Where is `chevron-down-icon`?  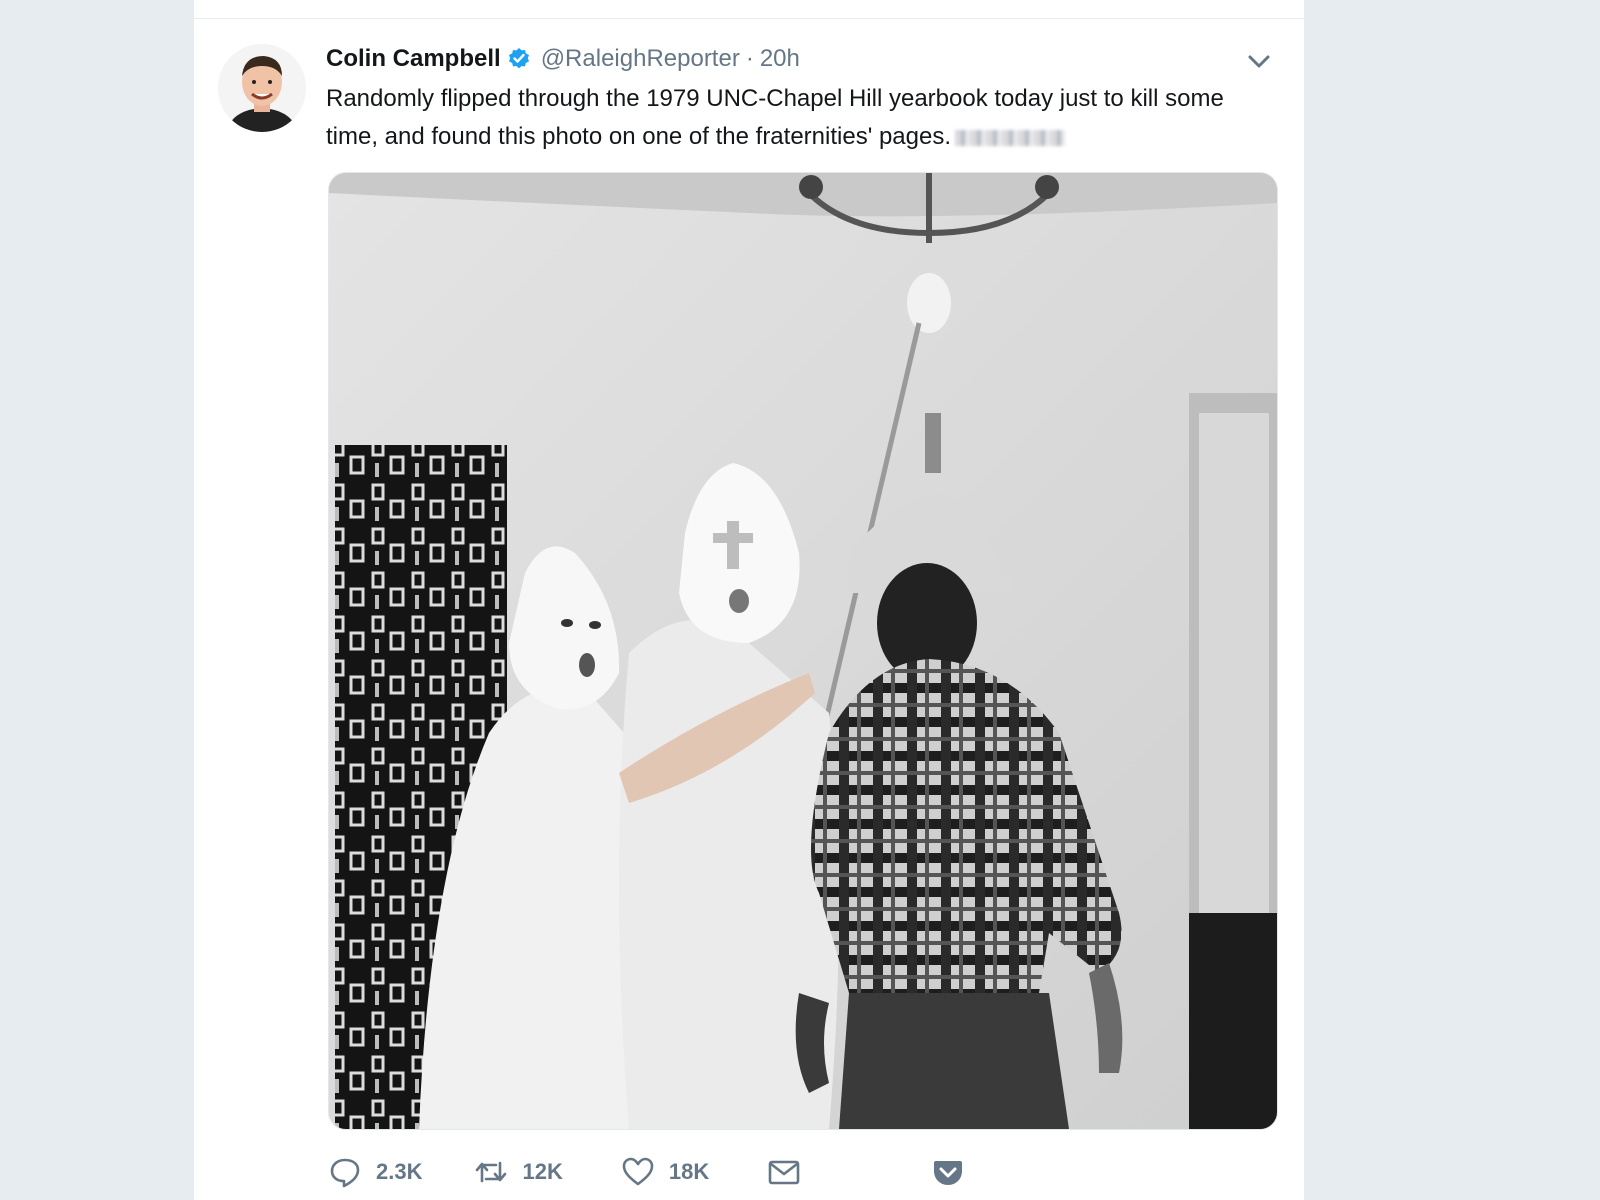
chevron-down-icon is located at coordinates (1259, 61).